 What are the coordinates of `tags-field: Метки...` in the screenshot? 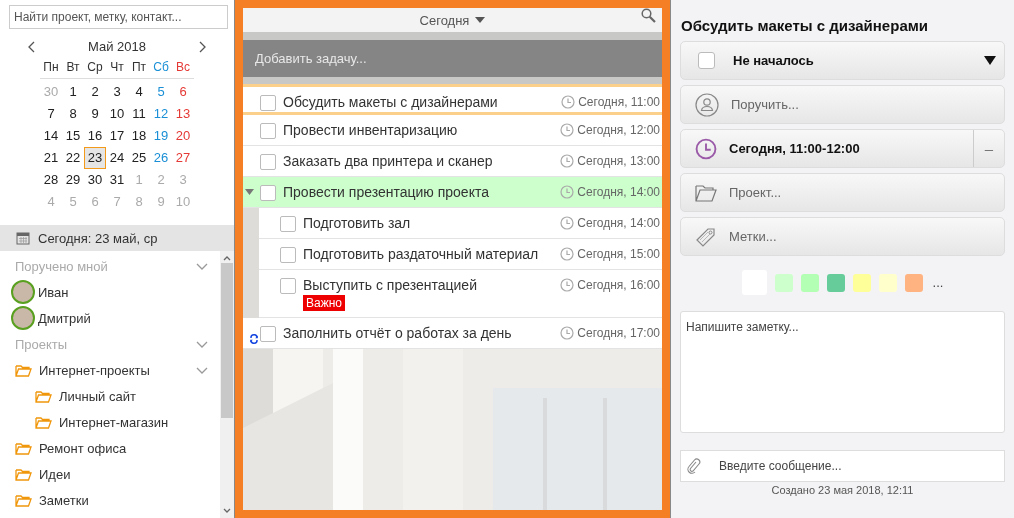 It's located at (842, 236).